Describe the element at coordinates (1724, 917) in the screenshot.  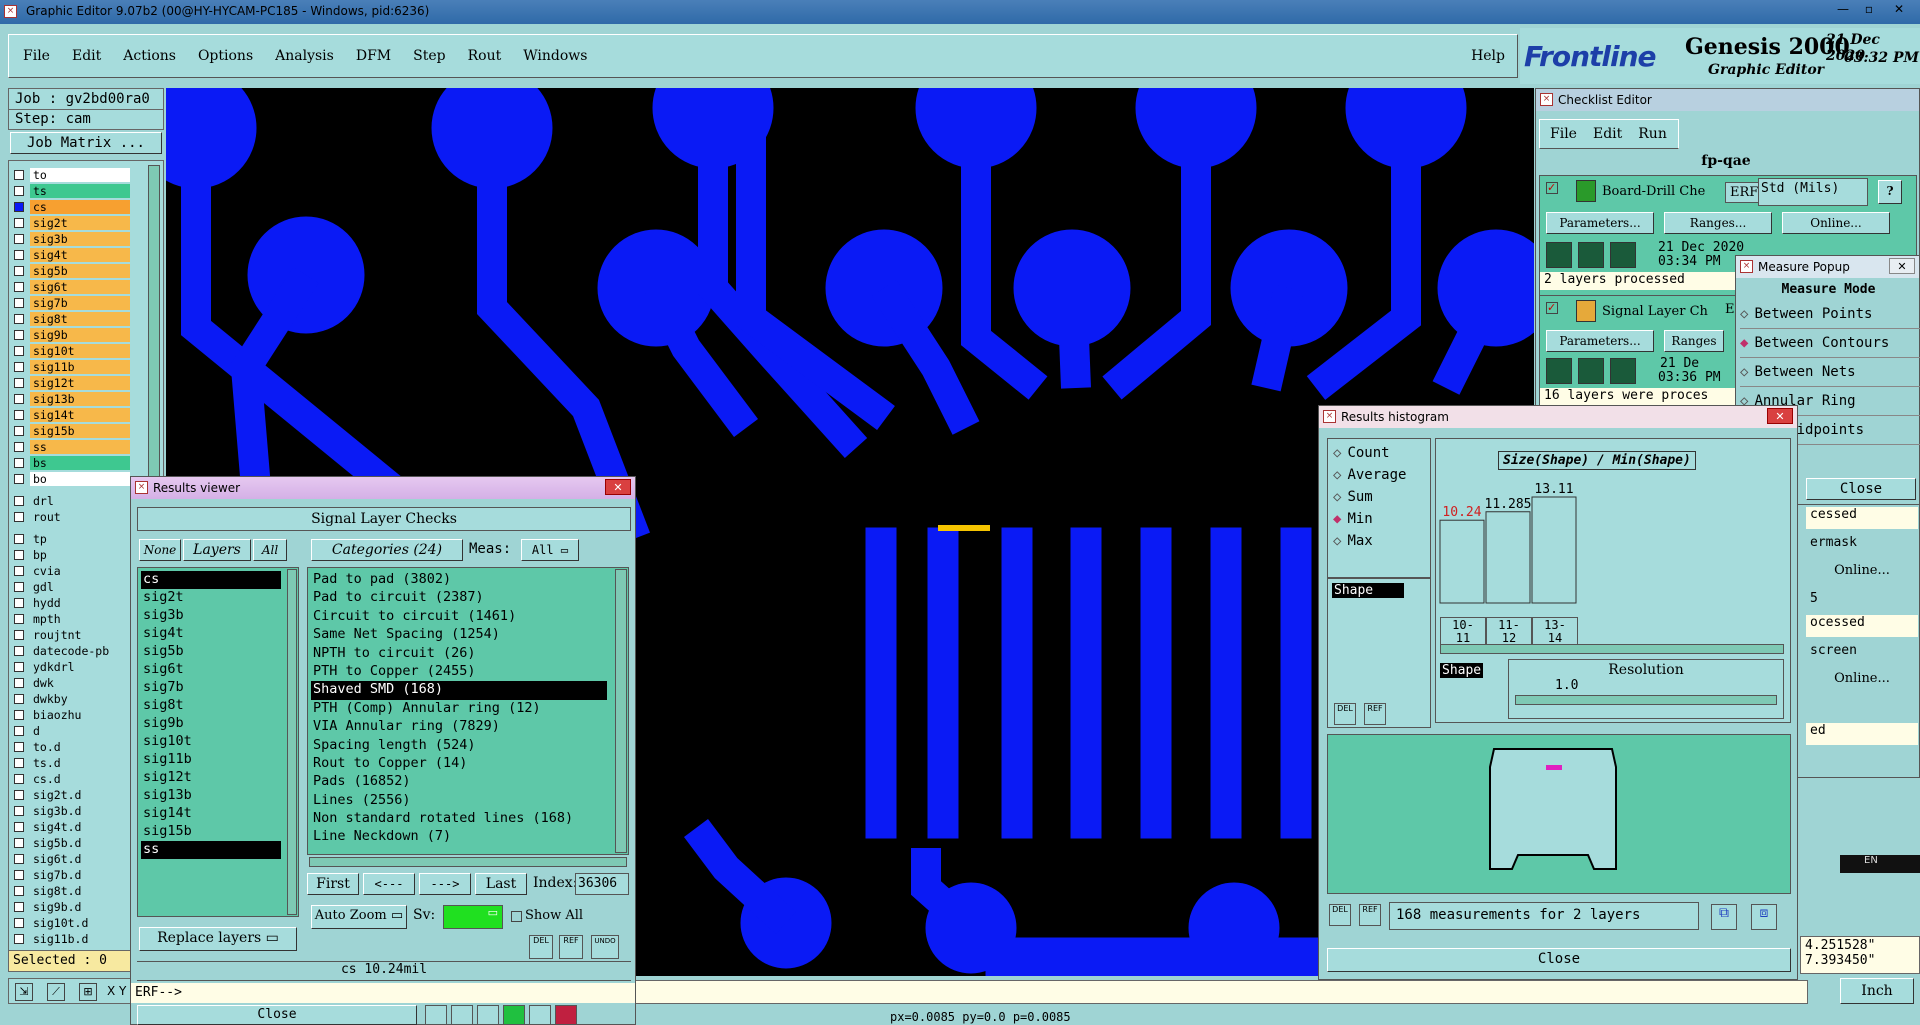
I see `hist-zoom-icon: ⧉` at that location.